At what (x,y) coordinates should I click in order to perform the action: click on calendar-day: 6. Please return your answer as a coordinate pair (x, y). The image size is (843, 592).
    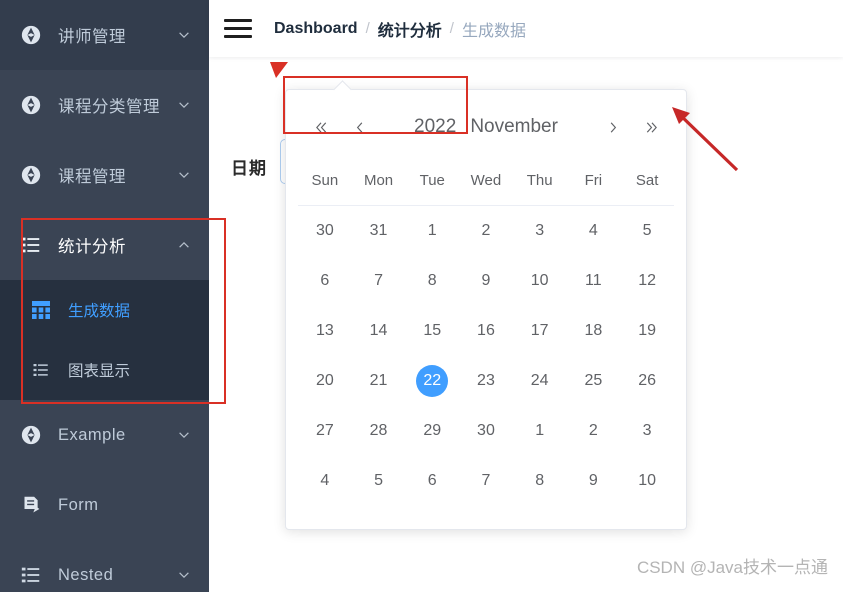
    Looking at the image, I should click on (325, 281).